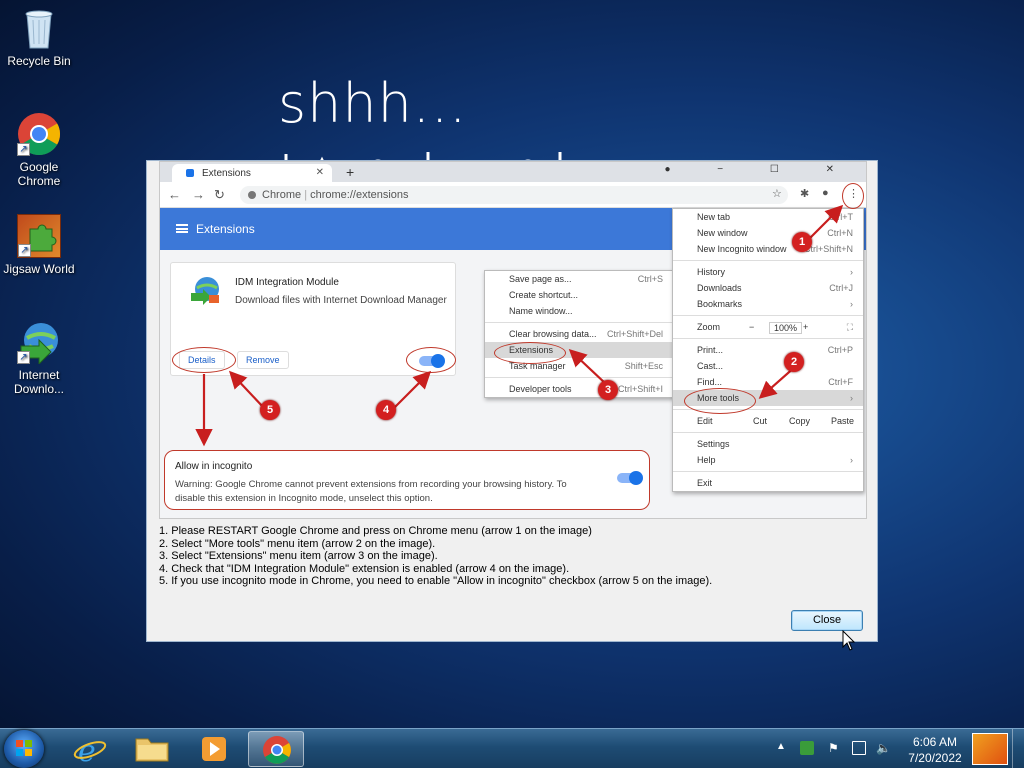  What do you see at coordinates (386, 410) in the screenshot?
I see `step-badge-4: 4` at bounding box center [386, 410].